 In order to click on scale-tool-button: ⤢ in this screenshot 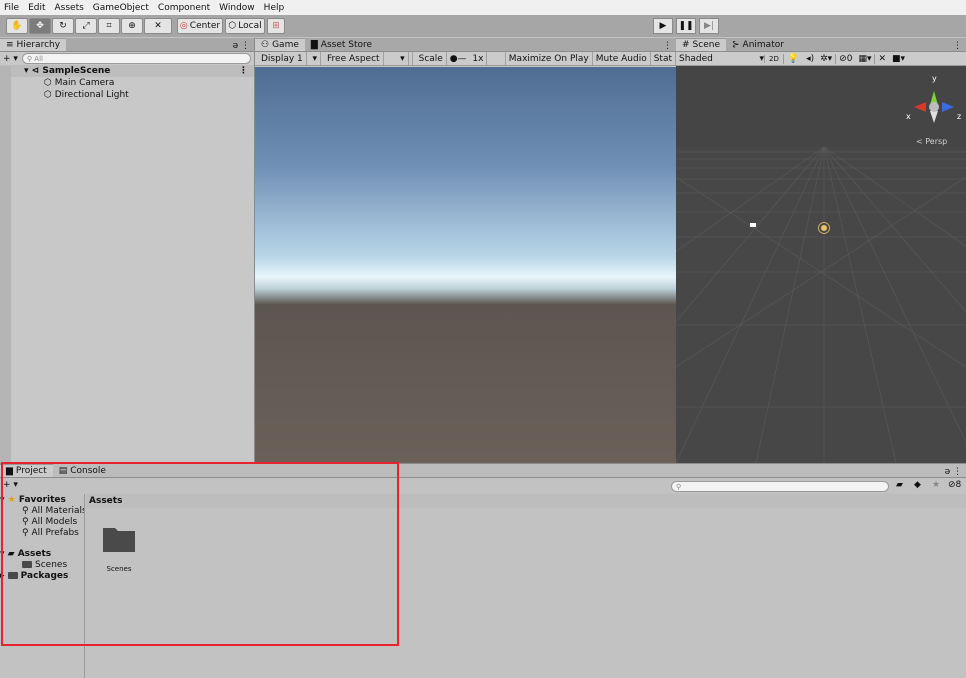, I will do `click(86, 26)`.